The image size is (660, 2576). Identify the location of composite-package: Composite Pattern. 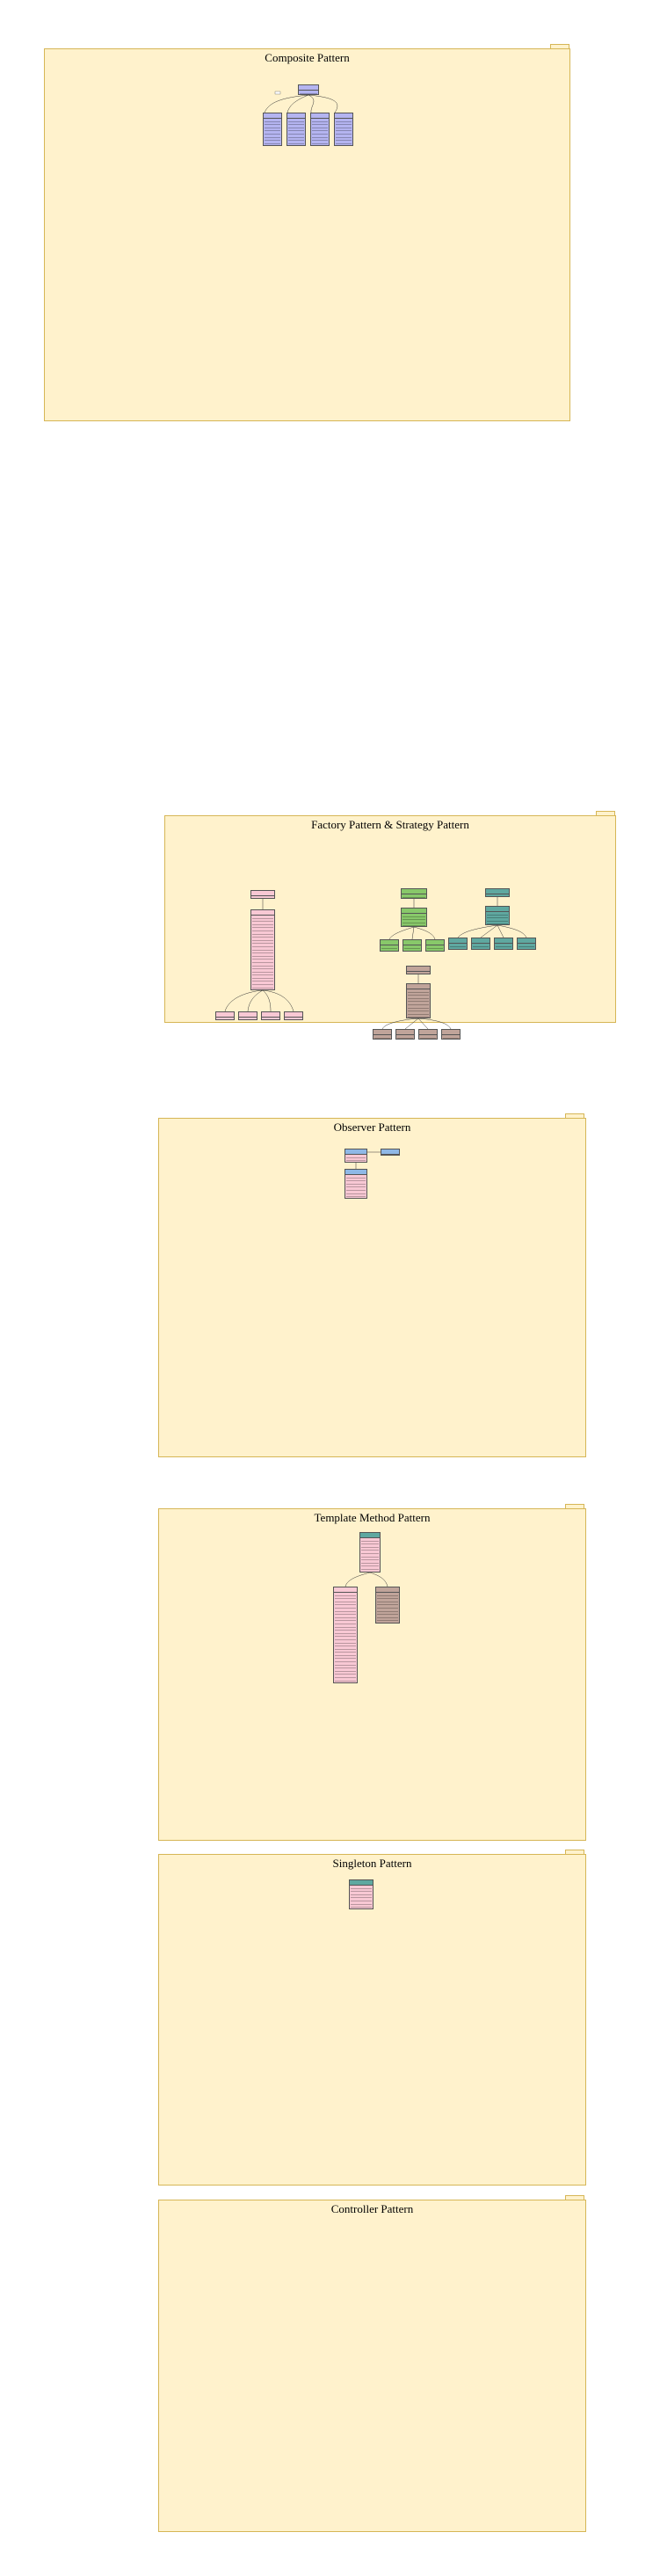
(307, 234).